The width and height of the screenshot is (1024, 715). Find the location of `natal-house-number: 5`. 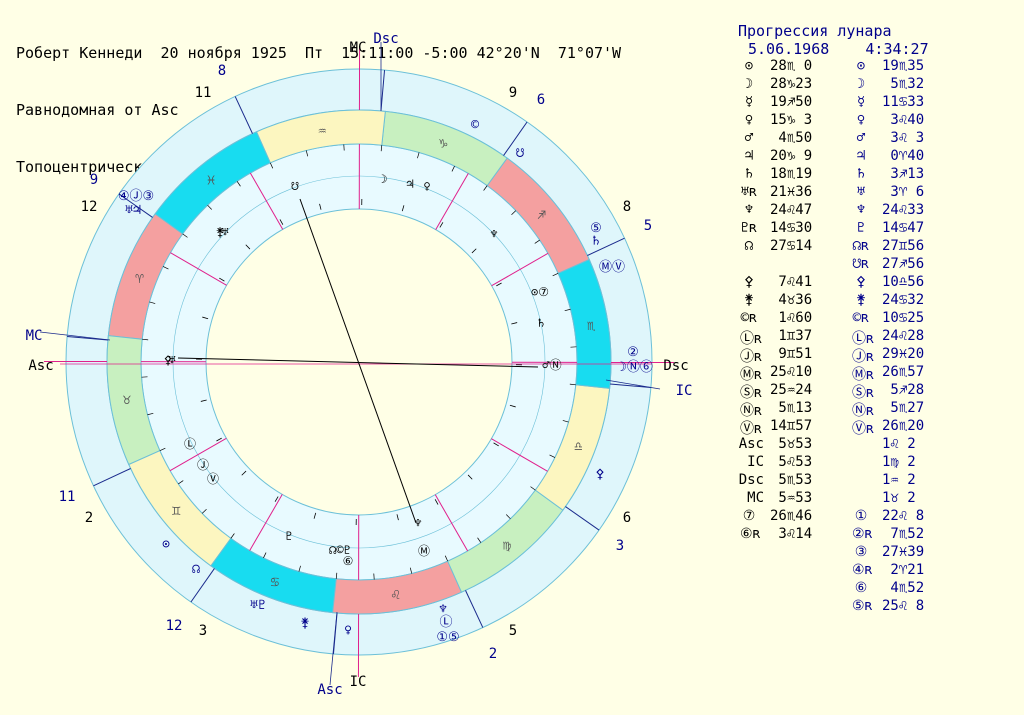

natal-house-number: 5 is located at coordinates (513, 631).